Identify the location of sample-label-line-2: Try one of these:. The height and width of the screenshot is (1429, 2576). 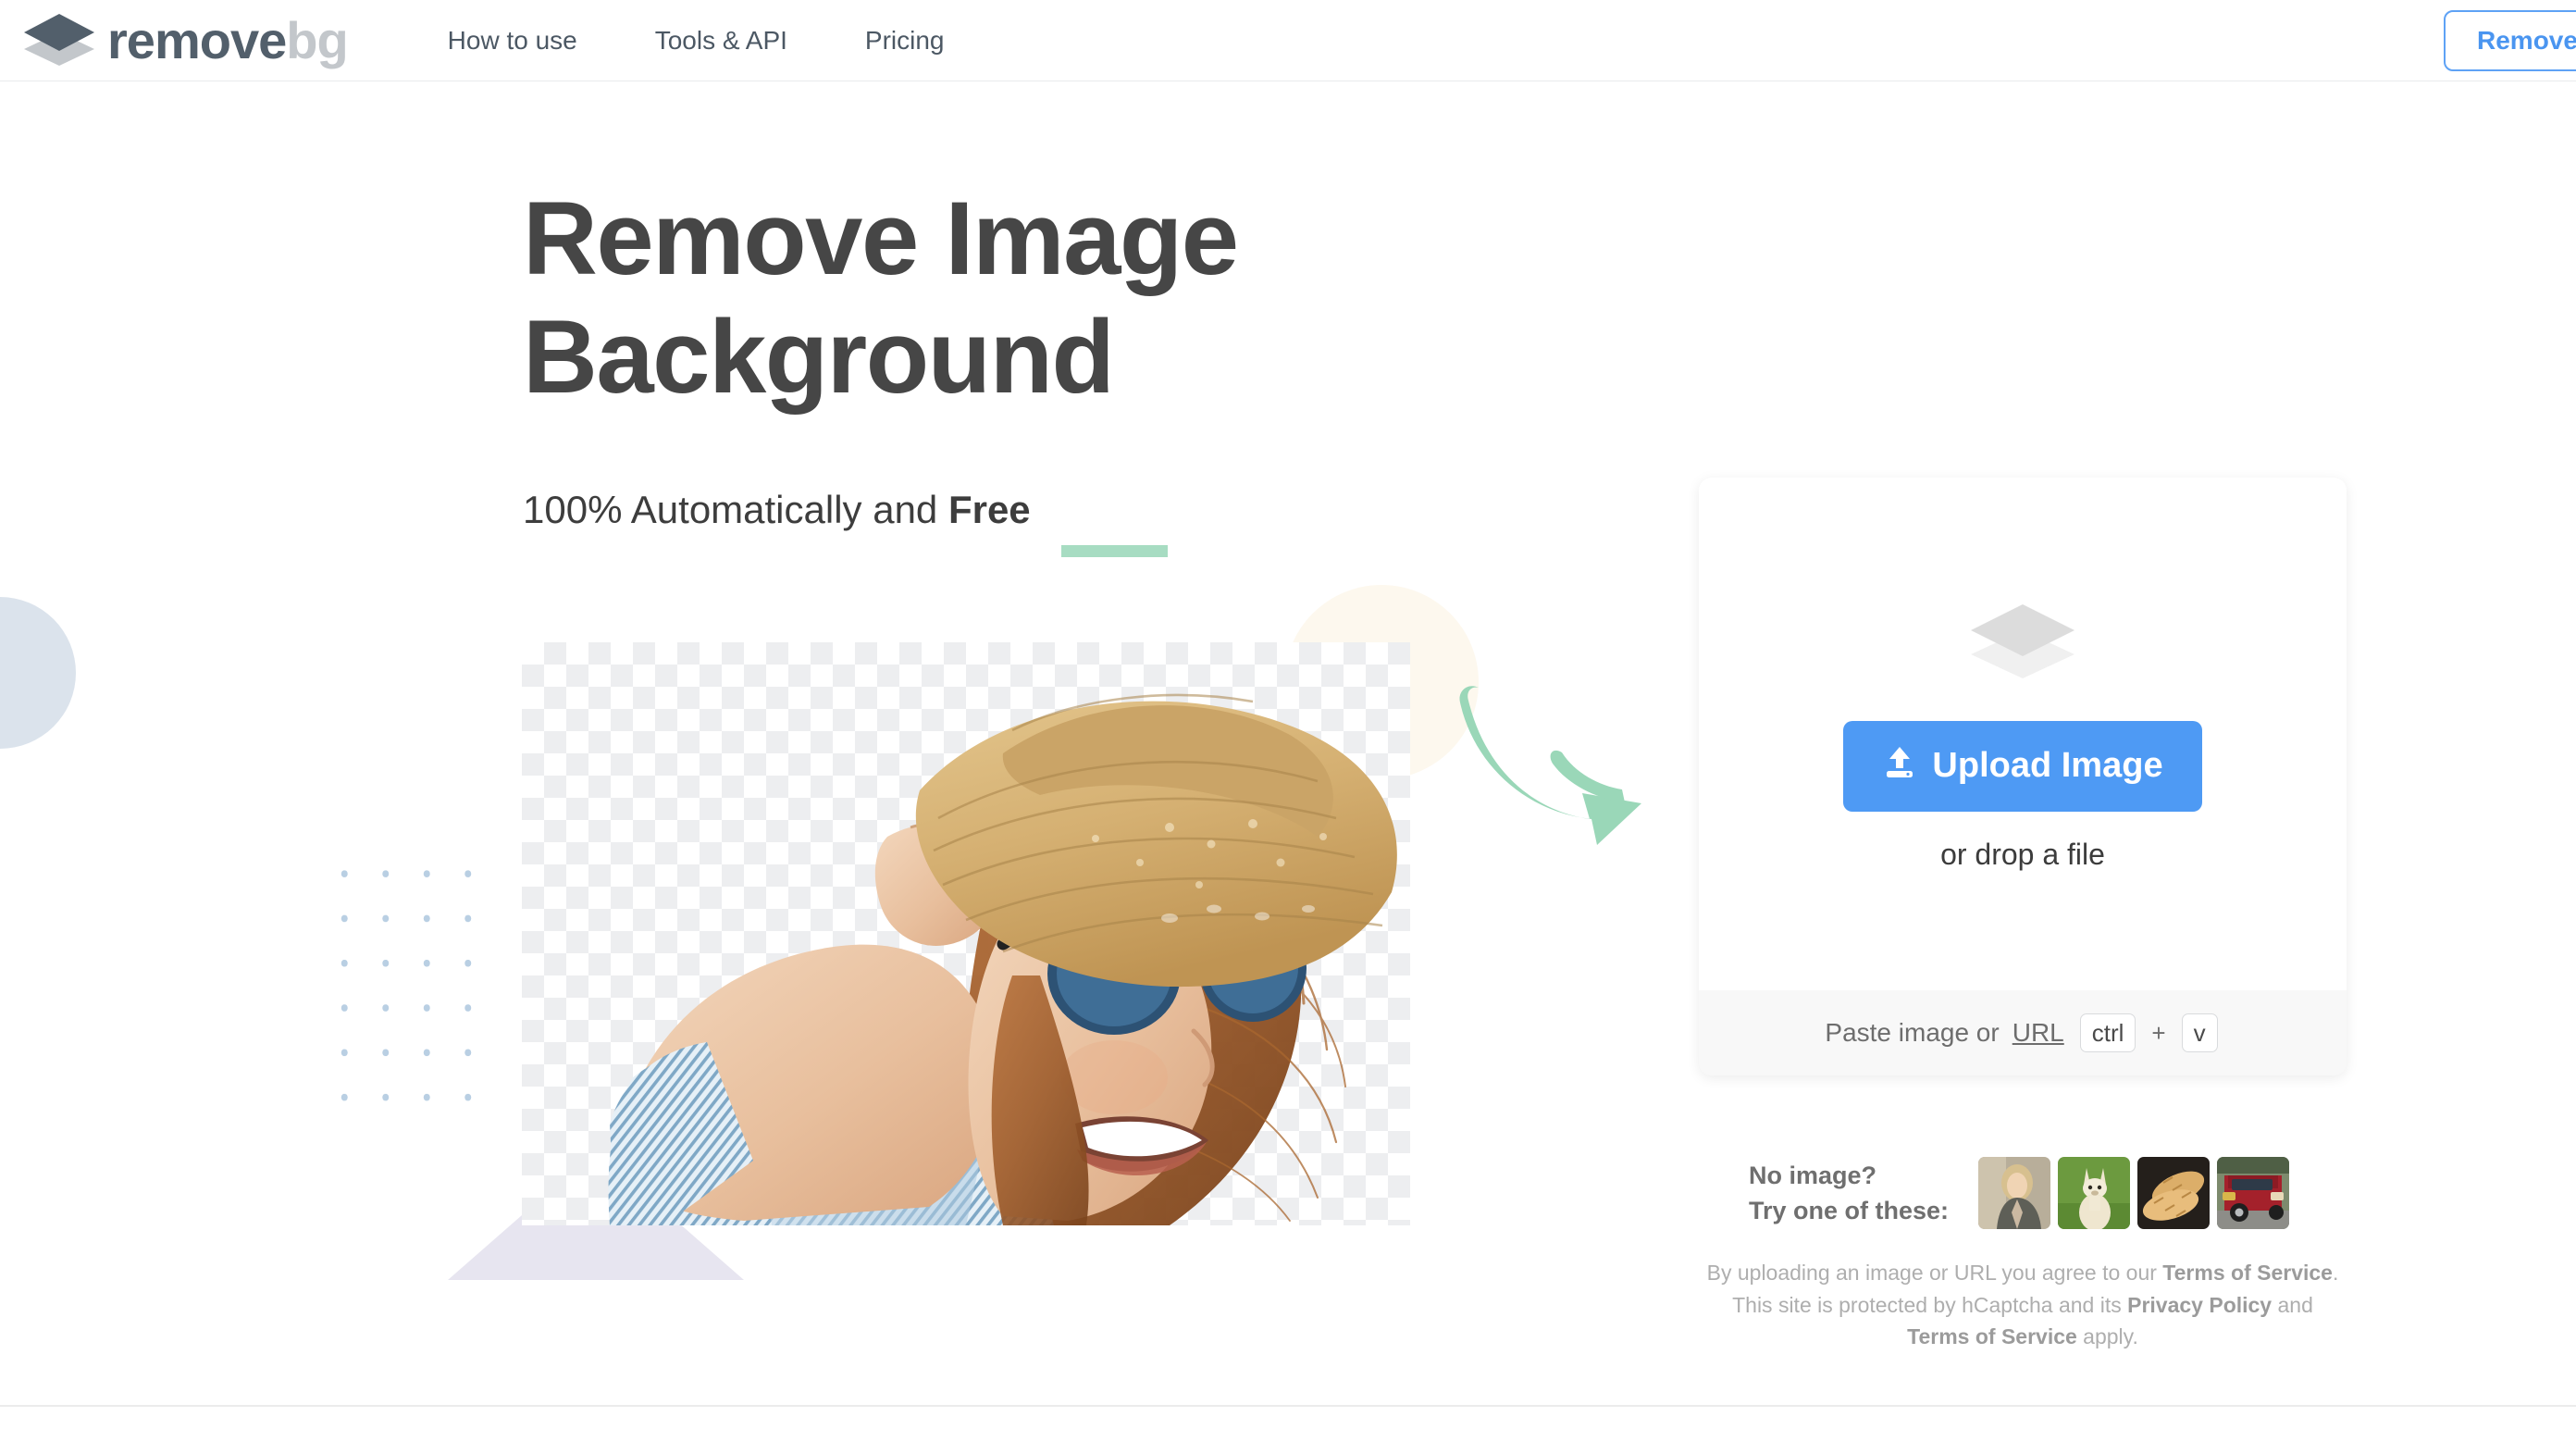
(1850, 1211).